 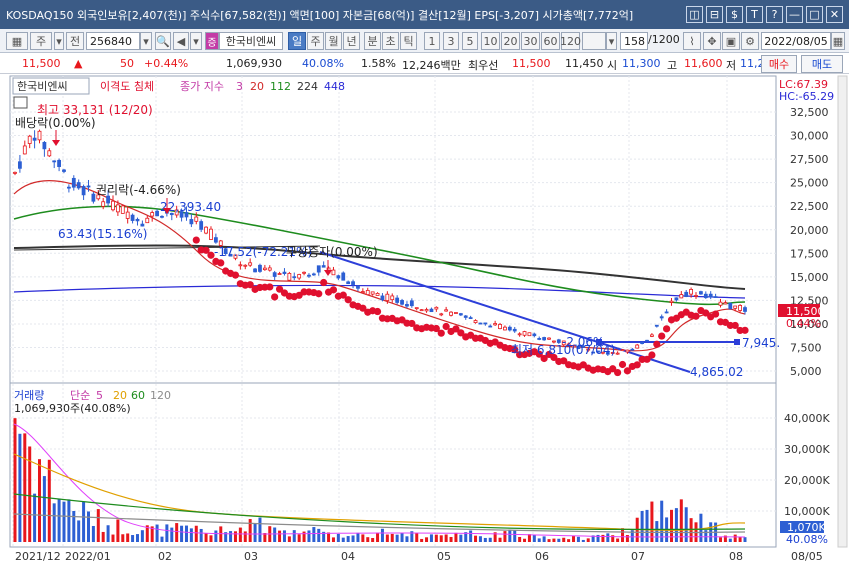 What do you see at coordinates (694, 14) in the screenshot?
I see `layout-icon: ◫` at bounding box center [694, 14].